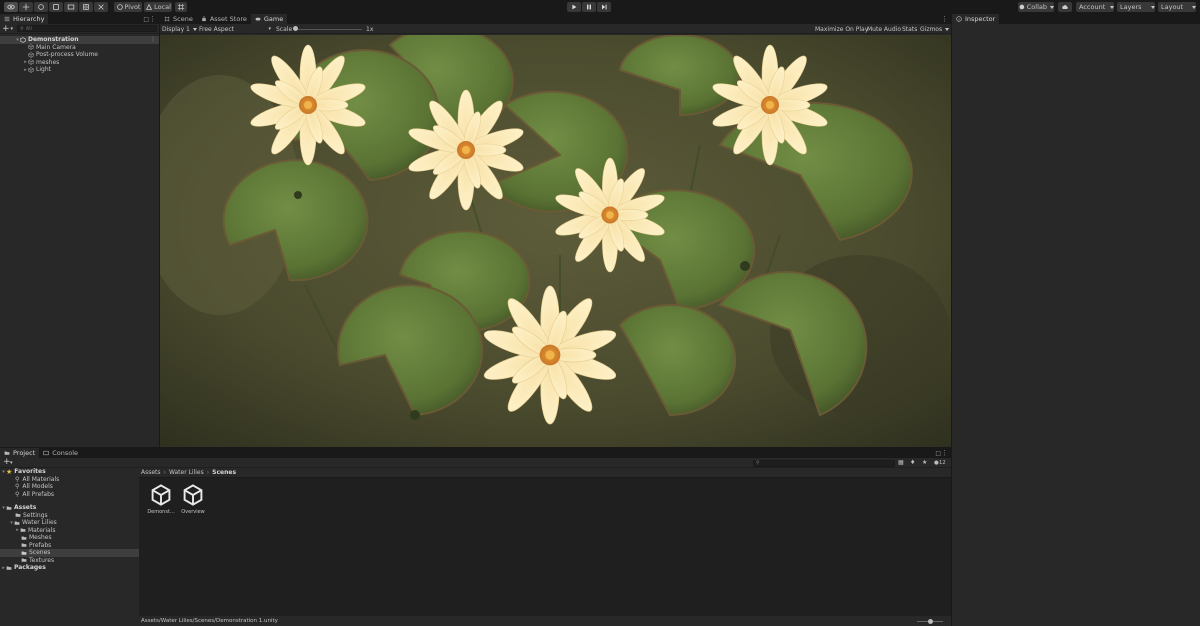  I want to click on transform-tool-button, so click(86, 7).